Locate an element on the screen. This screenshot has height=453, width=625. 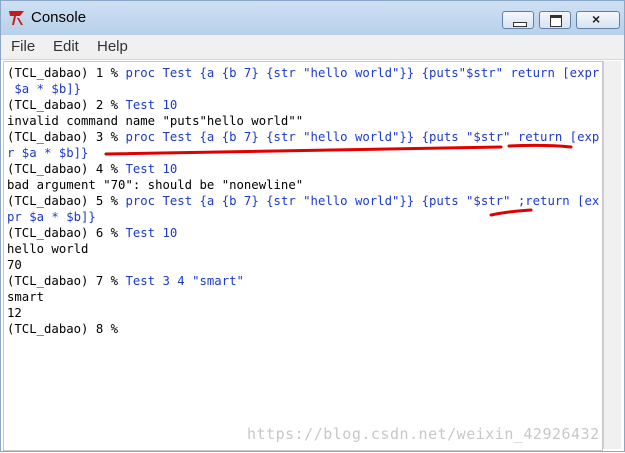
console-line: (TCL_dabao) 7 % Test 3 4 "smart" is located at coordinates (125, 281).